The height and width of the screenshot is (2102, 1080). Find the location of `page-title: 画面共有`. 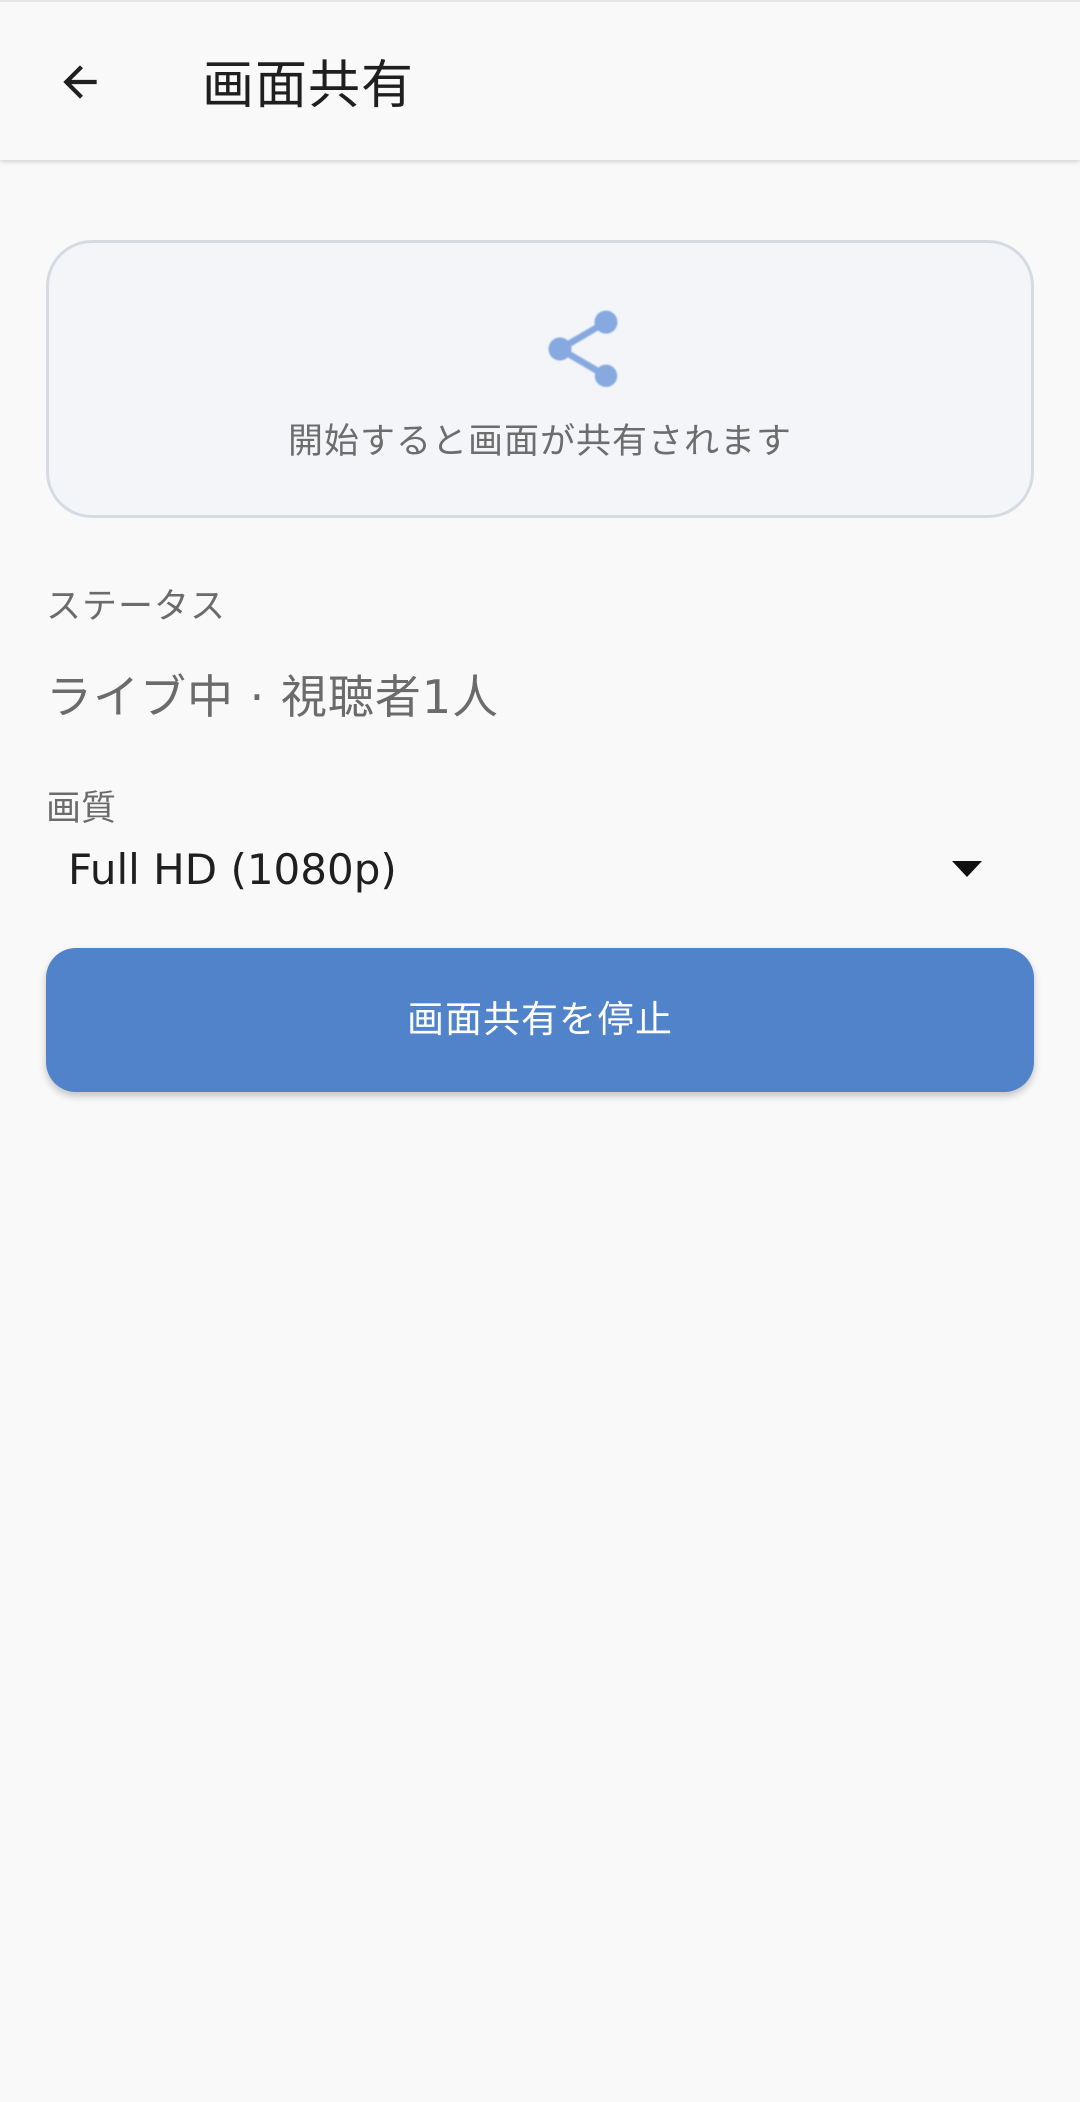

page-title: 画面共有 is located at coordinates (308, 86).